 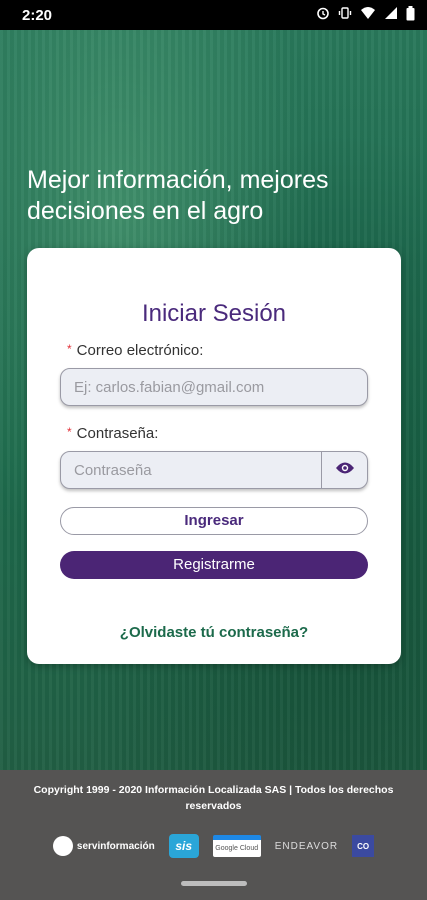 I want to click on forgot-password-link: ¿Olvidaste tú contraseña?, so click(x=214, y=632).